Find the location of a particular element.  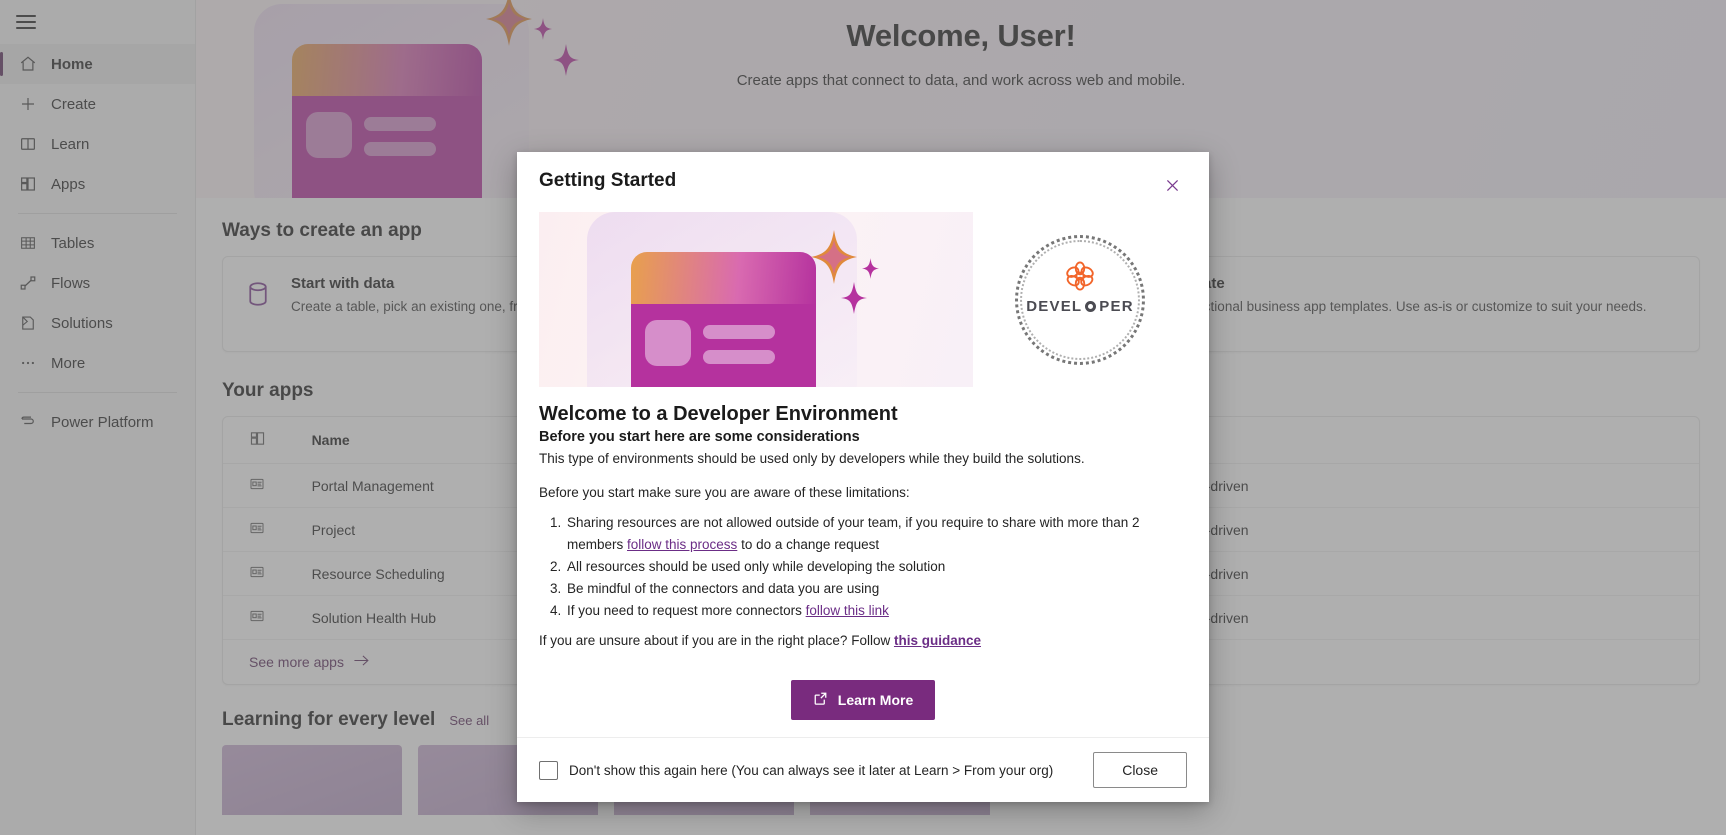

this-guidance-link: this guidance is located at coordinates (937, 640).